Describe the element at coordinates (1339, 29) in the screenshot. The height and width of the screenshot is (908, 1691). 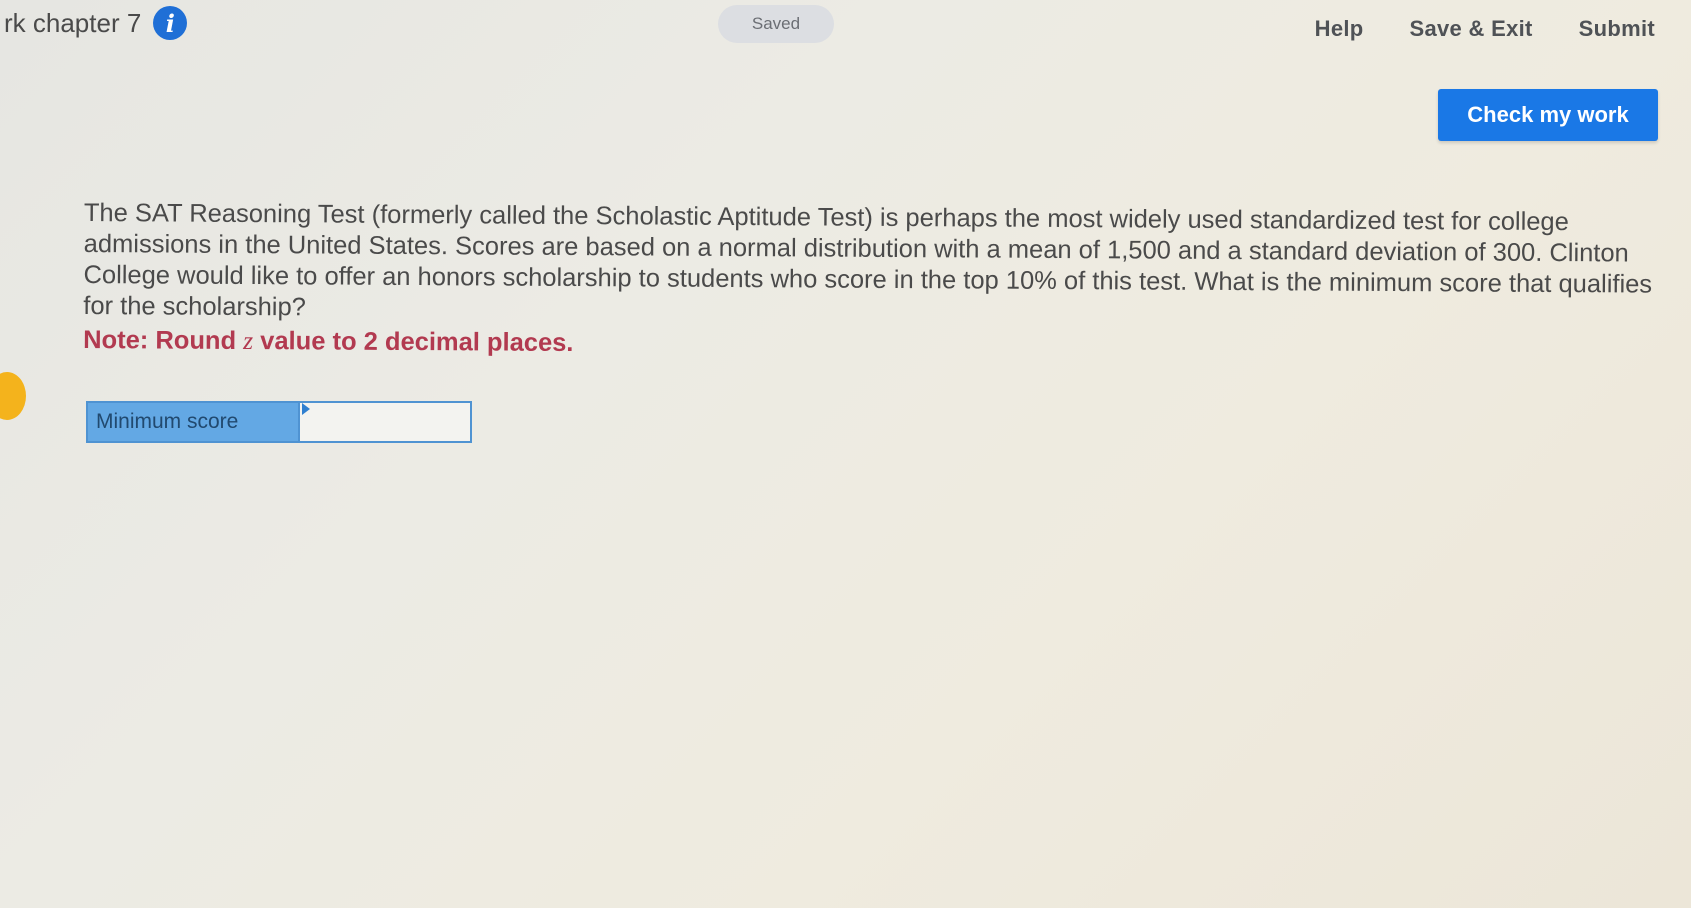
I see `help-link: Help` at that location.